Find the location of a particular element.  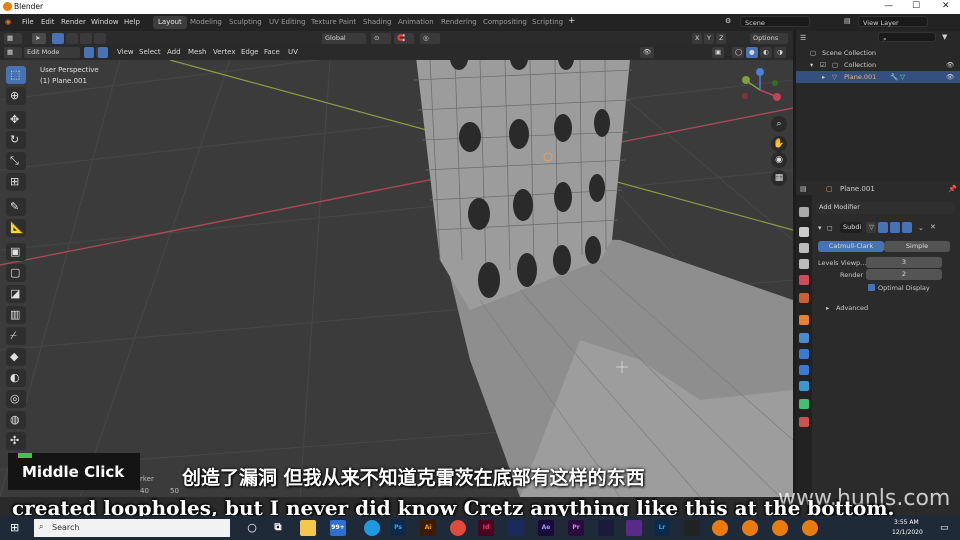

options-dropdown: Options is located at coordinates (769, 38).